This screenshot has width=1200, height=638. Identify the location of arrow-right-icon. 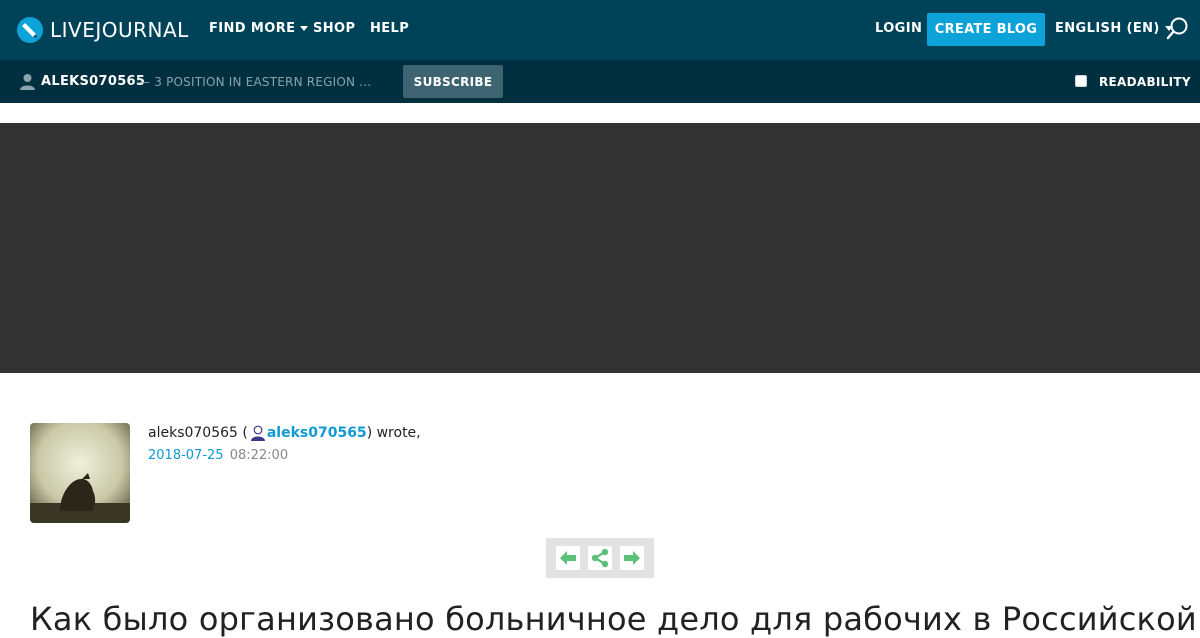
(632, 558).